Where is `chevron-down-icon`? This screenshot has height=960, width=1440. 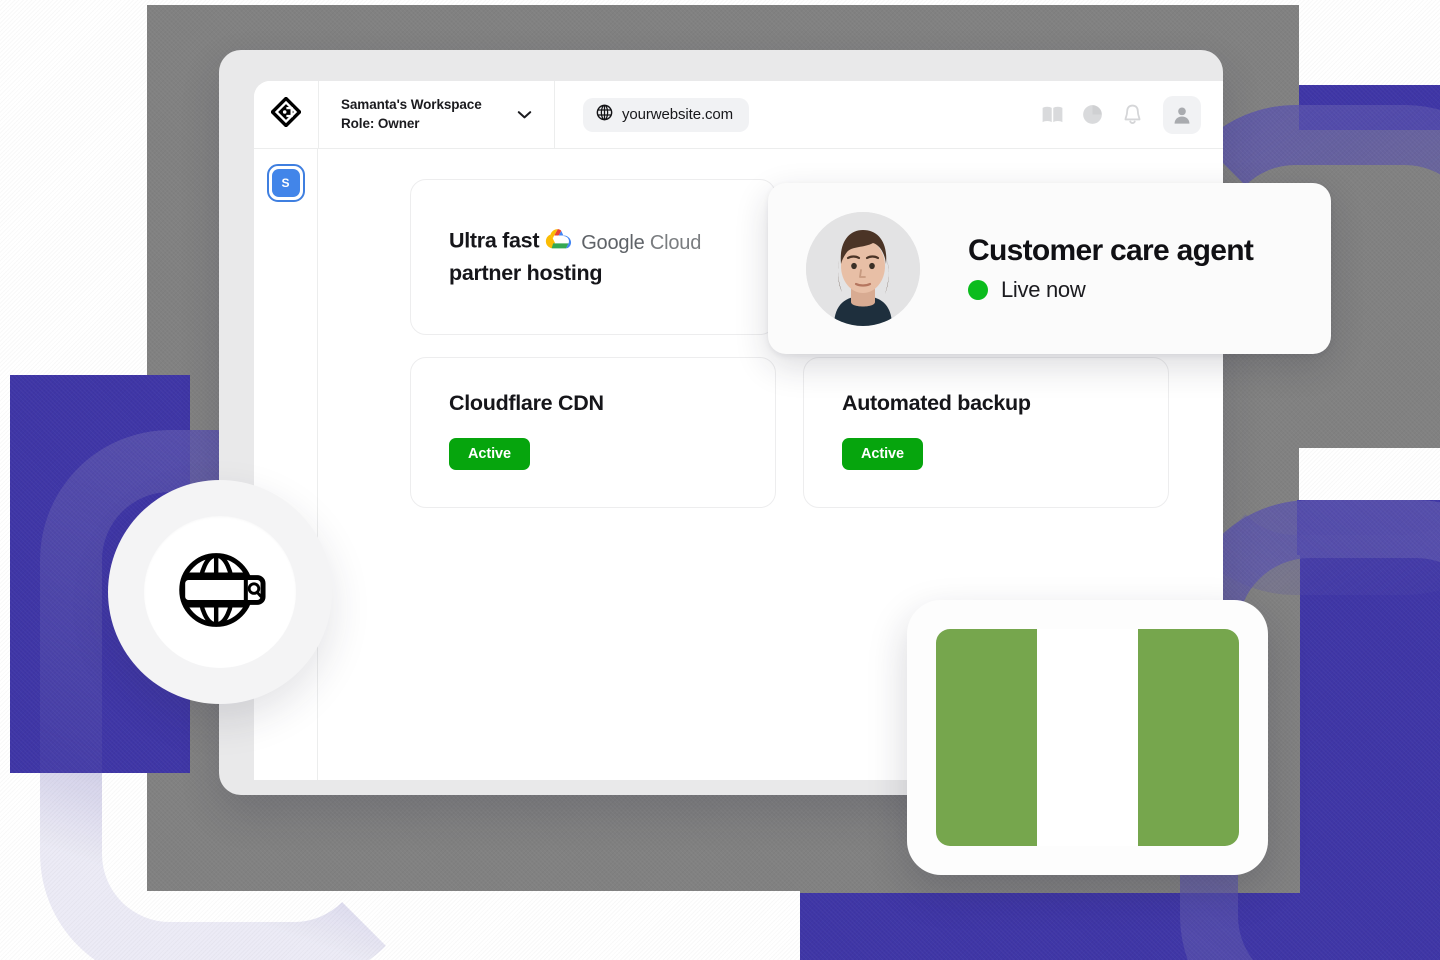 chevron-down-icon is located at coordinates (524, 114).